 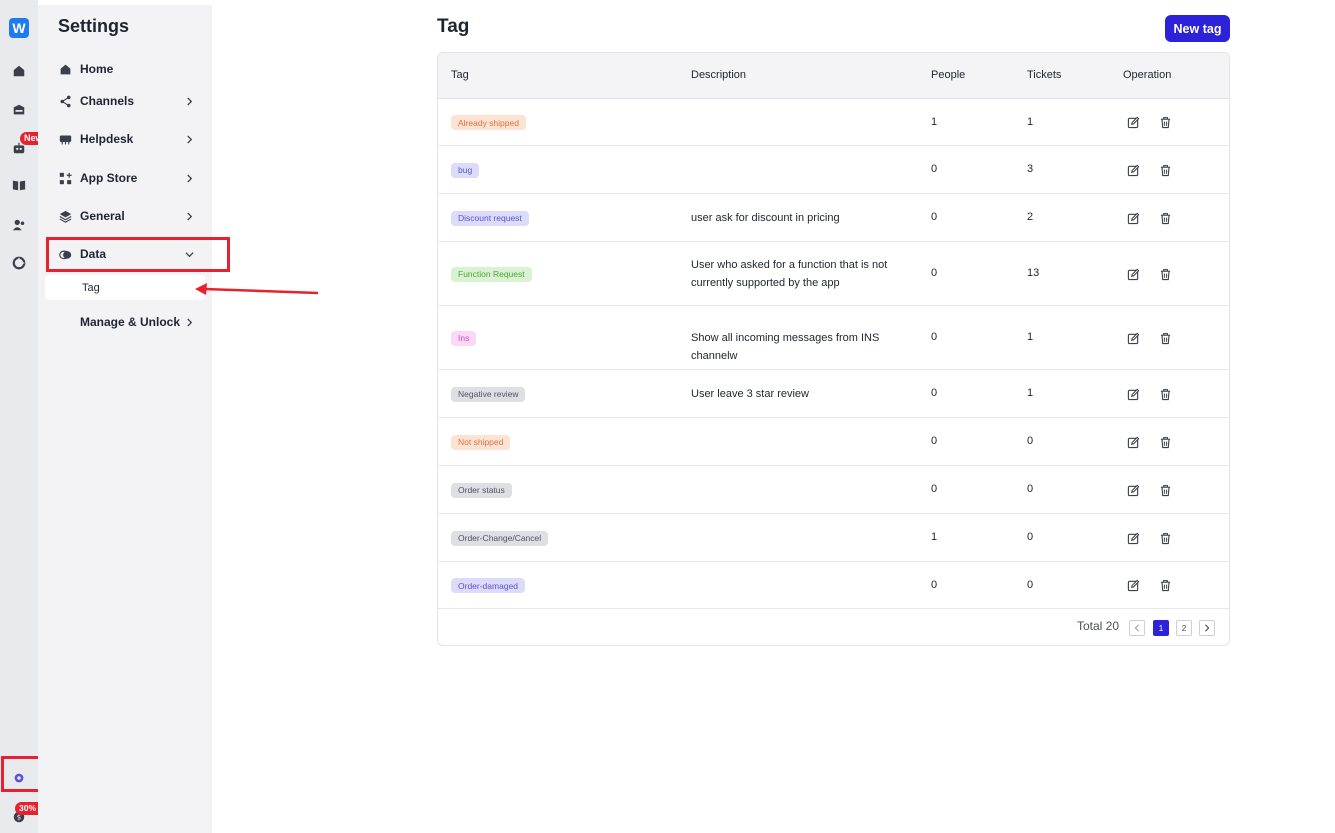 What do you see at coordinates (465, 170) in the screenshot?
I see `tag-pill: bug` at bounding box center [465, 170].